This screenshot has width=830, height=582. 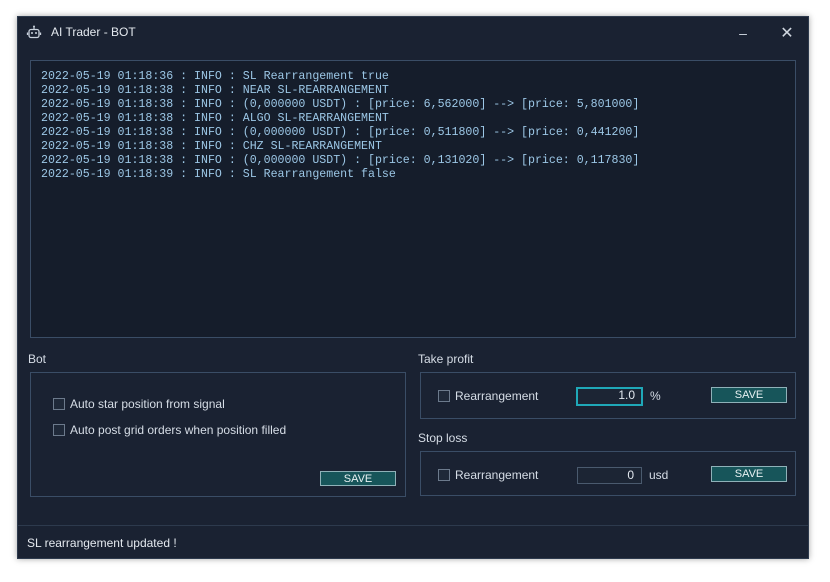 What do you see at coordinates (102, 543) in the screenshot?
I see `status-message: SL rearrangement updated !` at bounding box center [102, 543].